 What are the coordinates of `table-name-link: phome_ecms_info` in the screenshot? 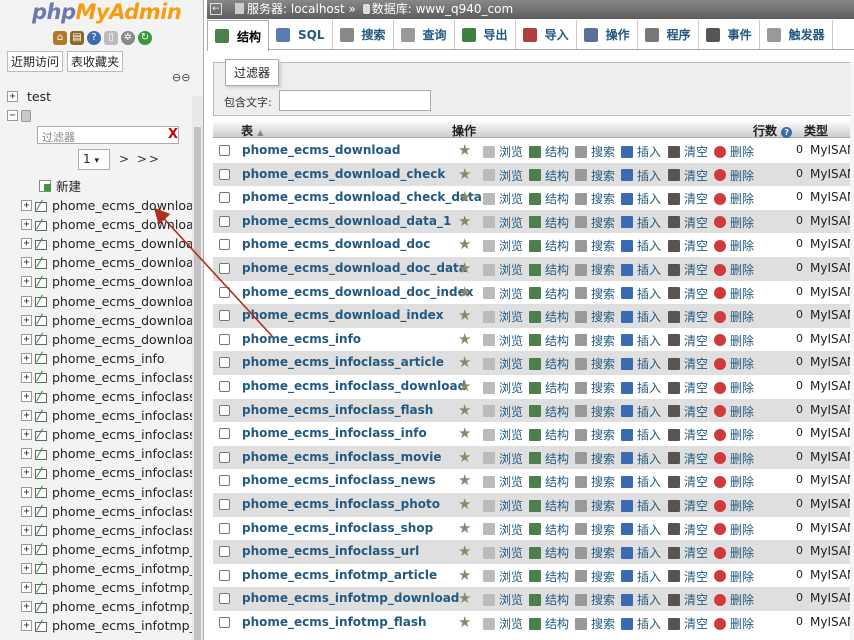 It's located at (301, 339).